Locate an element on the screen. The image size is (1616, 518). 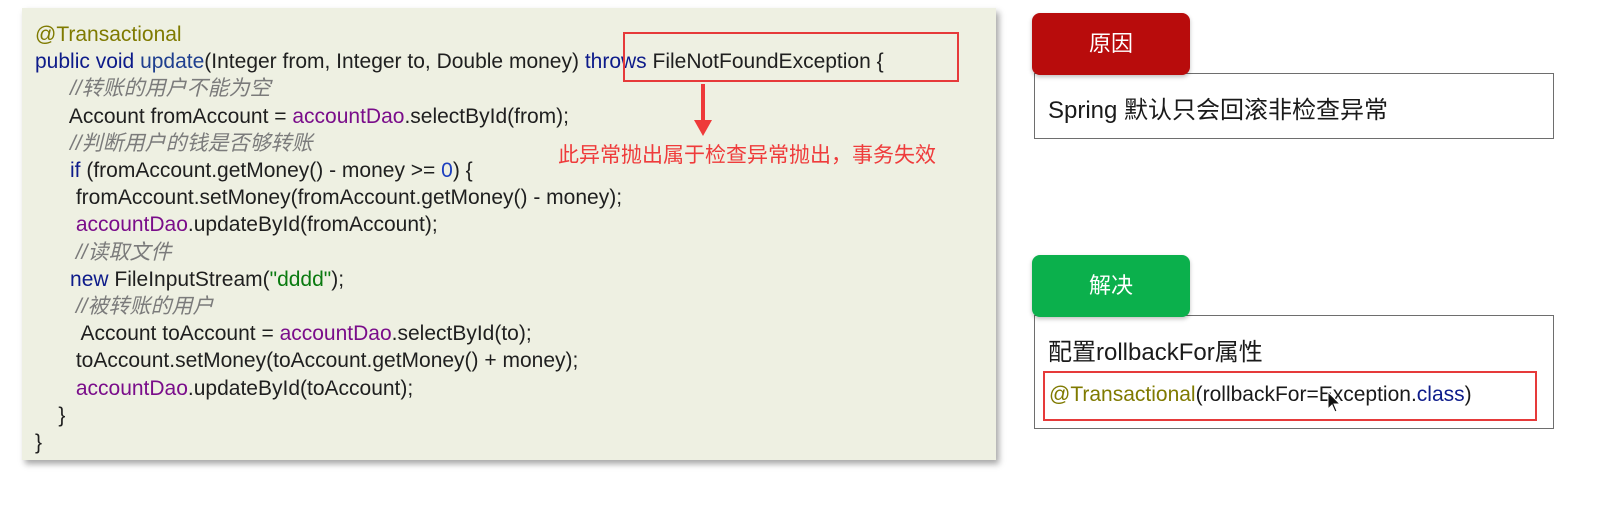
rollbackfor-param: (rollbackFor=Exception. is located at coordinates (1306, 394).